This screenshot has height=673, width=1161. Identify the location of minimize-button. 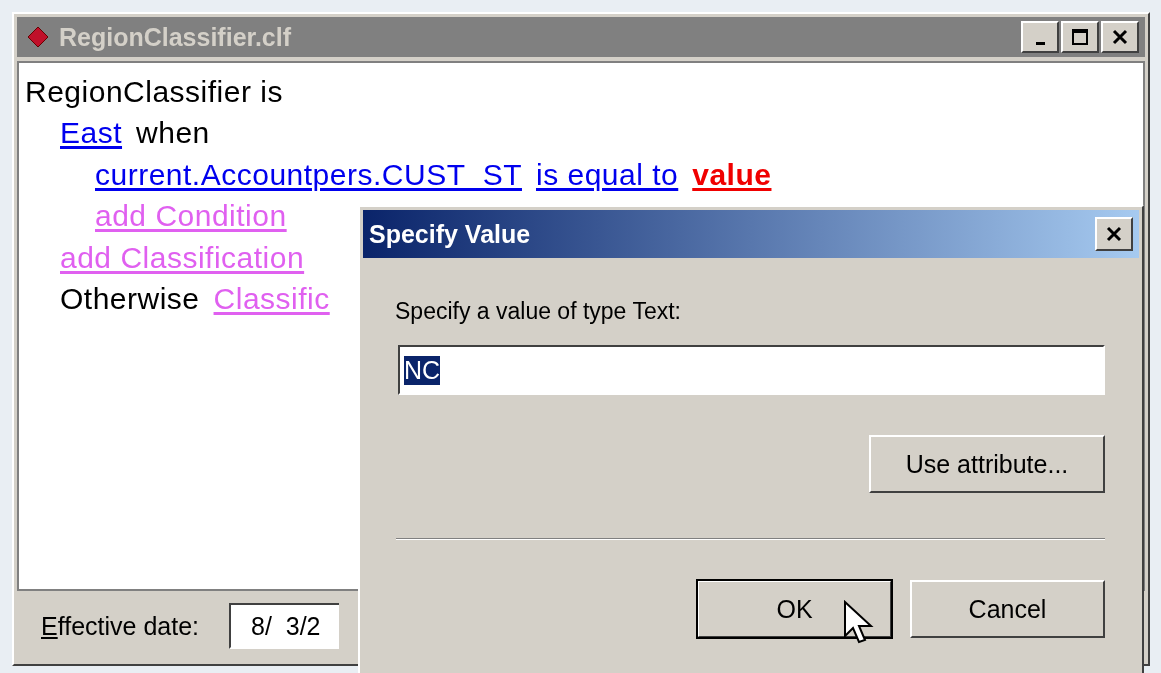
(1040, 37).